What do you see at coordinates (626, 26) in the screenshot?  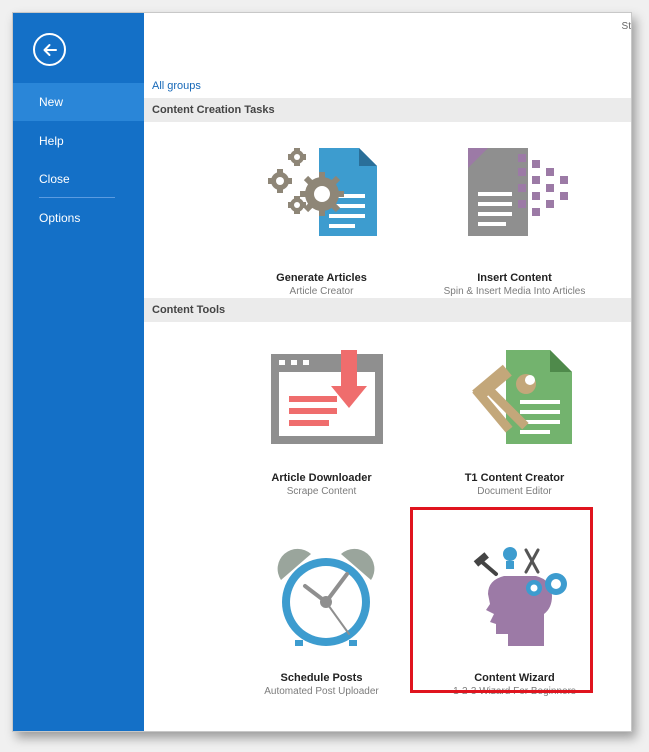 I see `corner-label: St` at bounding box center [626, 26].